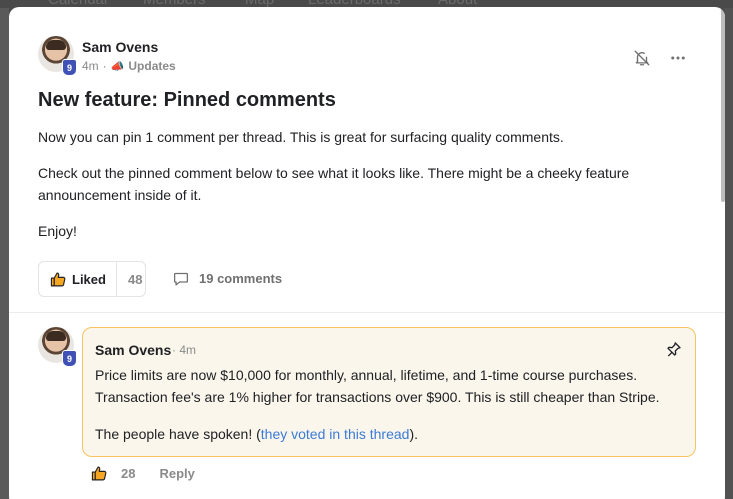 The width and height of the screenshot is (733, 499). Describe the element at coordinates (728, 253) in the screenshot. I see `backdrop-right-edge` at that location.